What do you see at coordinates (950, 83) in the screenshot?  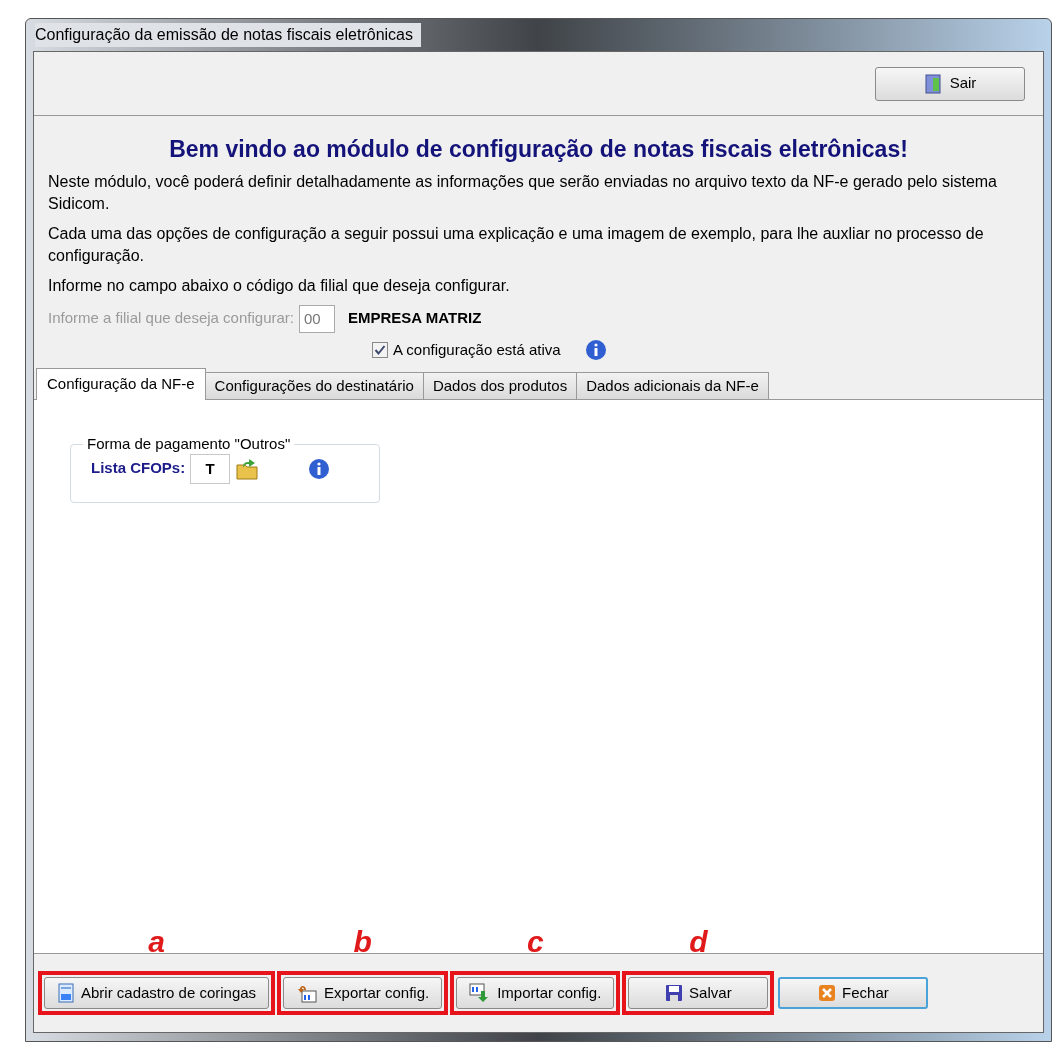 I see `exit-button: Sair` at bounding box center [950, 83].